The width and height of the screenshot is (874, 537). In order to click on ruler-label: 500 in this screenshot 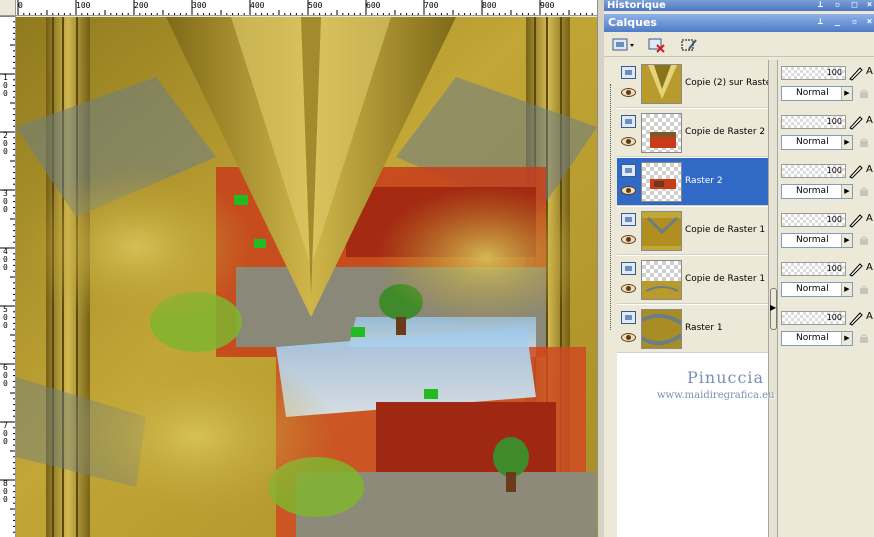, I will do `click(5, 317)`.